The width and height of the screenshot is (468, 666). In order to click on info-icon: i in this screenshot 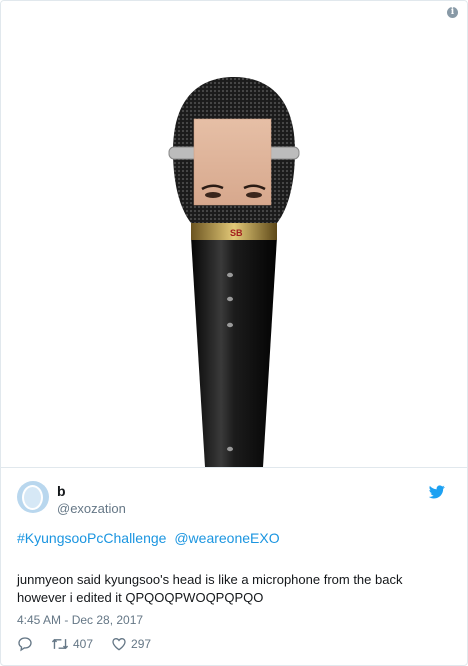, I will do `click(452, 12)`.